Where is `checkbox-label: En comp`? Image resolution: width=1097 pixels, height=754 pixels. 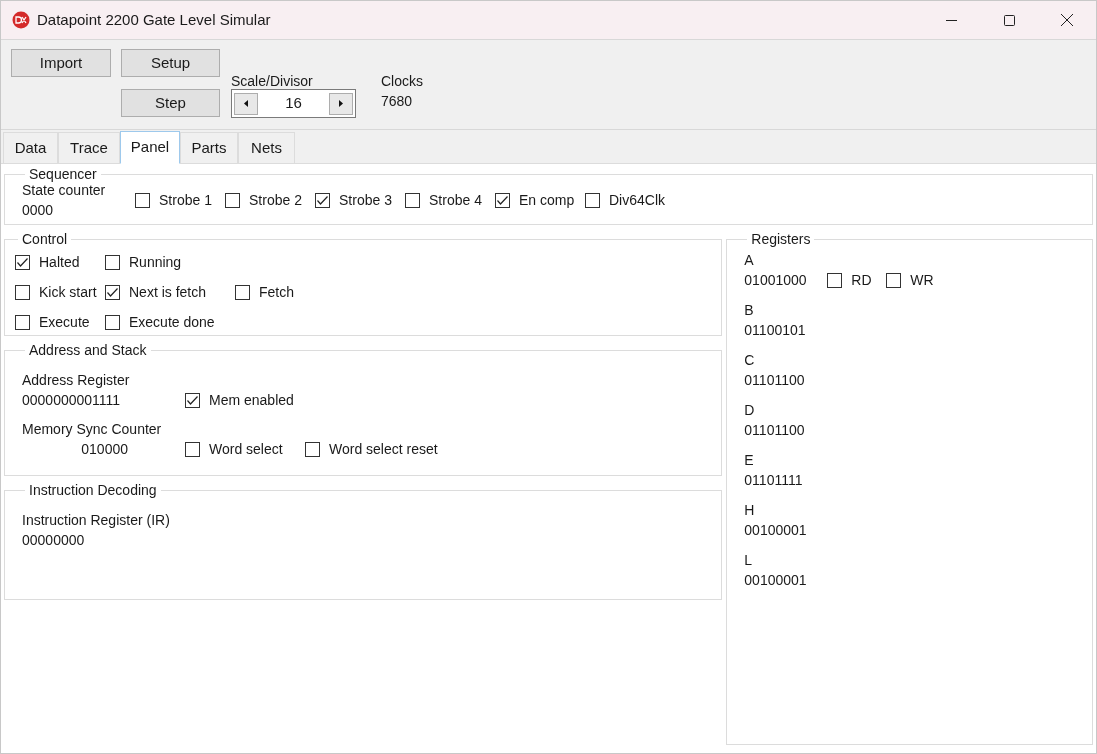
checkbox-label: En comp is located at coordinates (547, 200).